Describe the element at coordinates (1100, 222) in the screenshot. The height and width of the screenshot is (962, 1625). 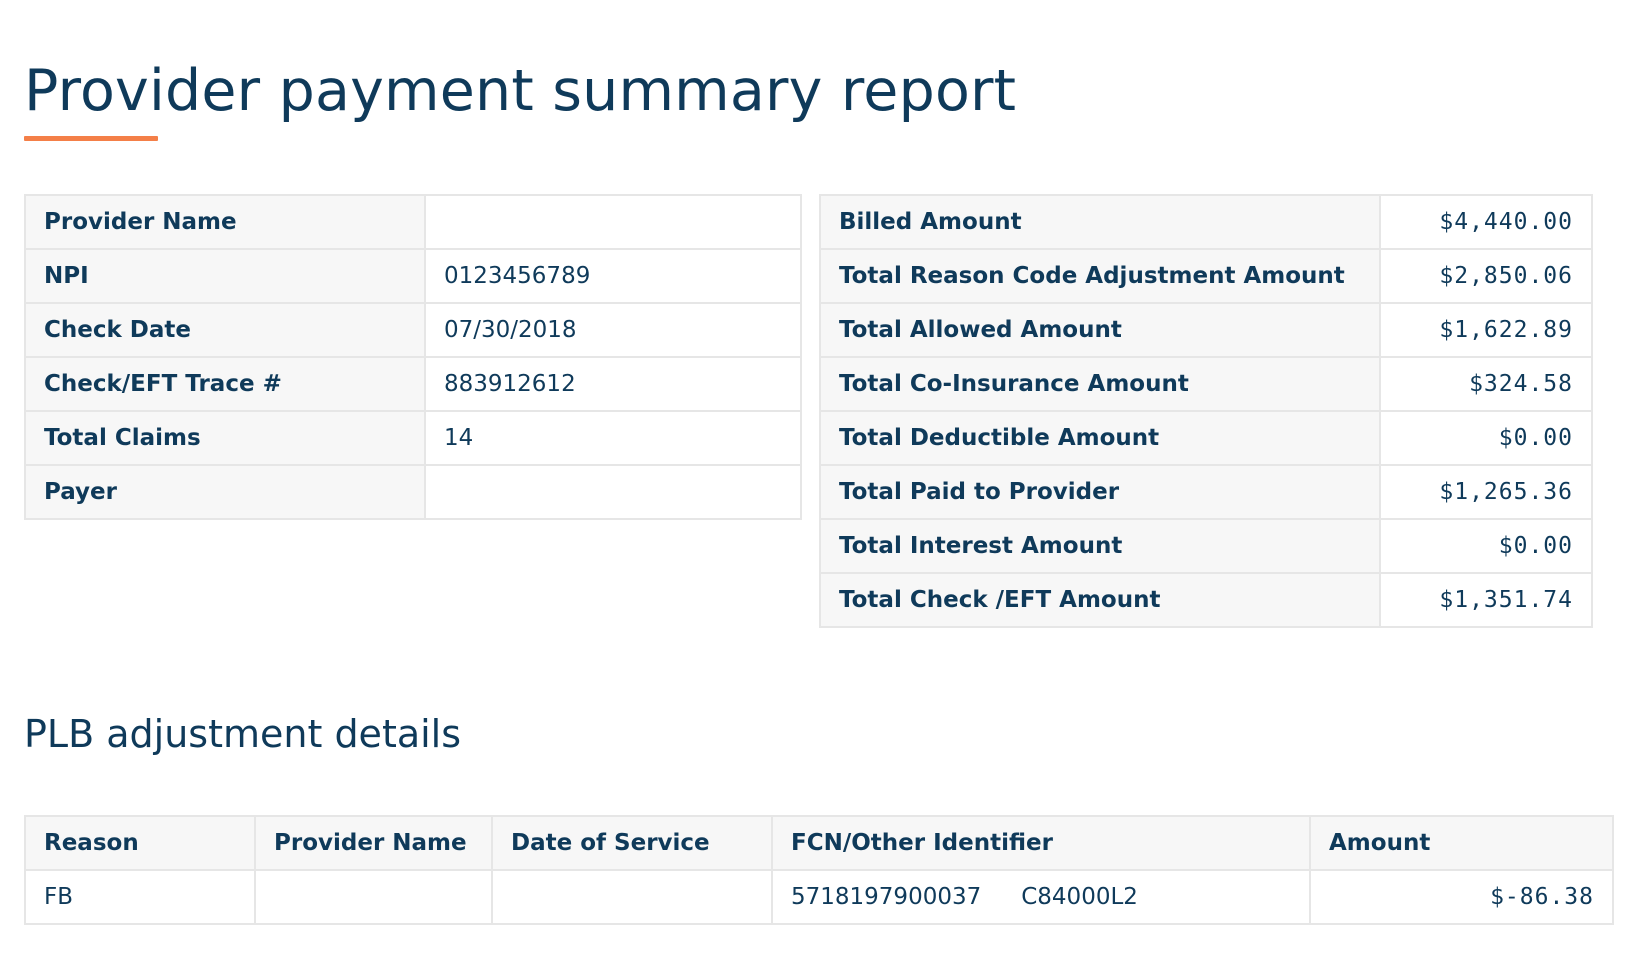
I see `billed-amount-label: Billed Amount` at that location.